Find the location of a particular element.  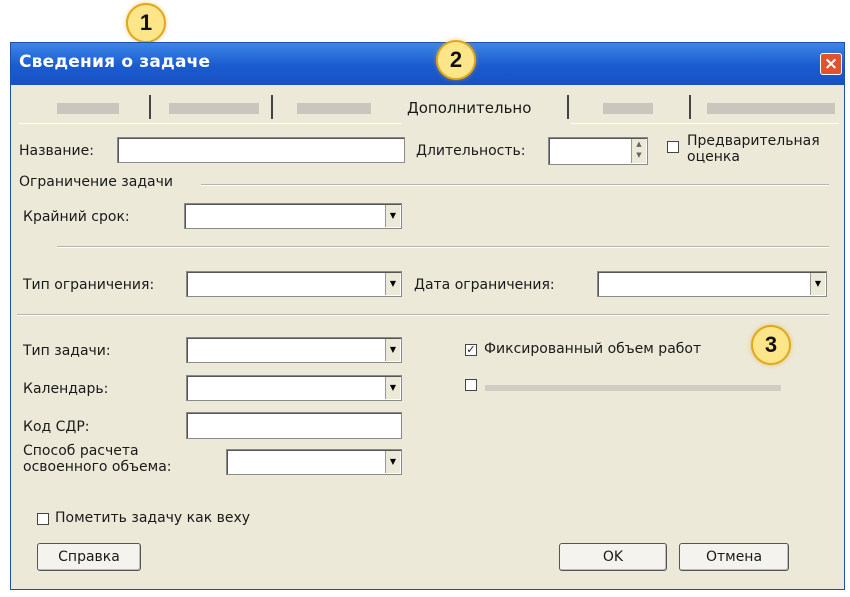

duration-label: Длительность: is located at coordinates (471, 151).